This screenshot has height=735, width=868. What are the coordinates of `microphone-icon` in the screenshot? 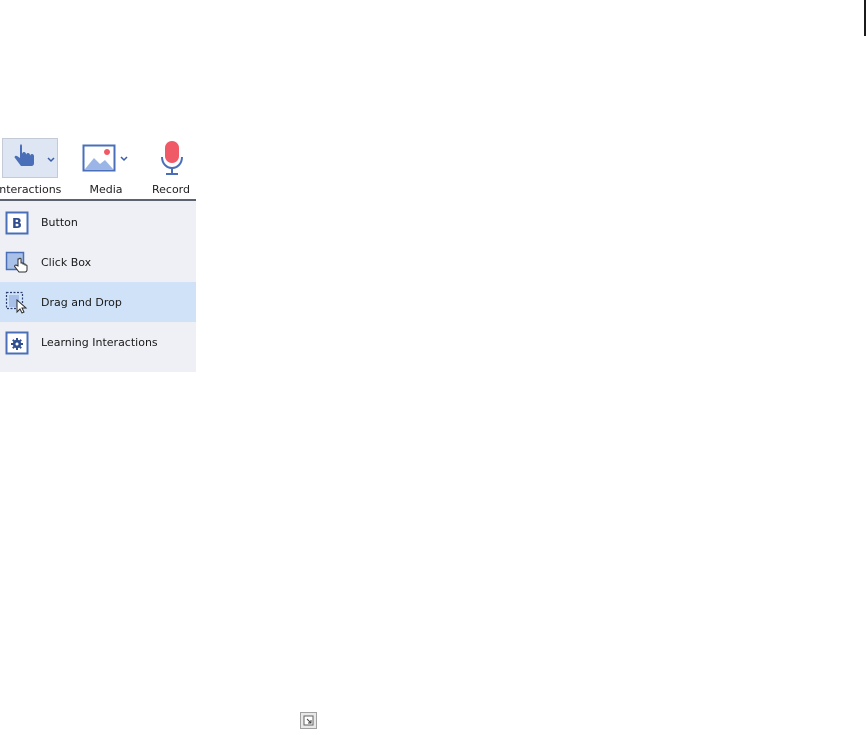 It's located at (172, 158).